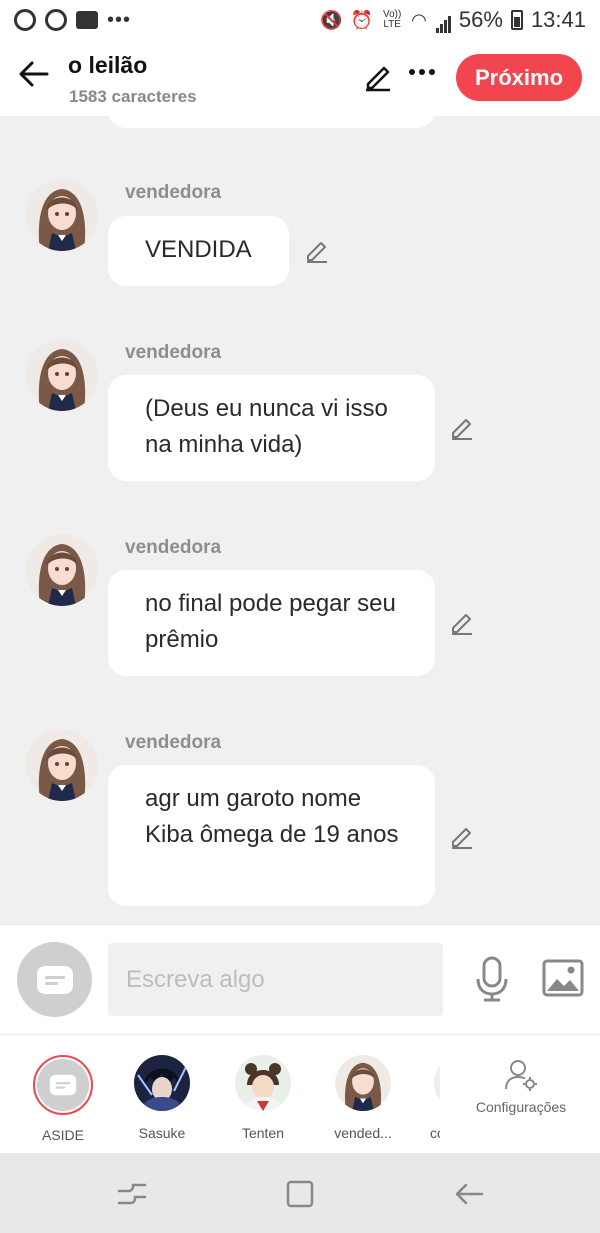  I want to click on character-aside: ASIDE, so click(63, 1099).